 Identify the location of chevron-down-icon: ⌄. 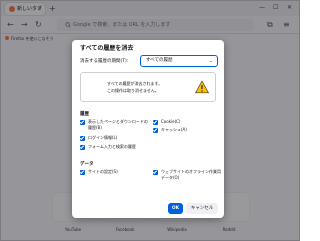
(210, 61).